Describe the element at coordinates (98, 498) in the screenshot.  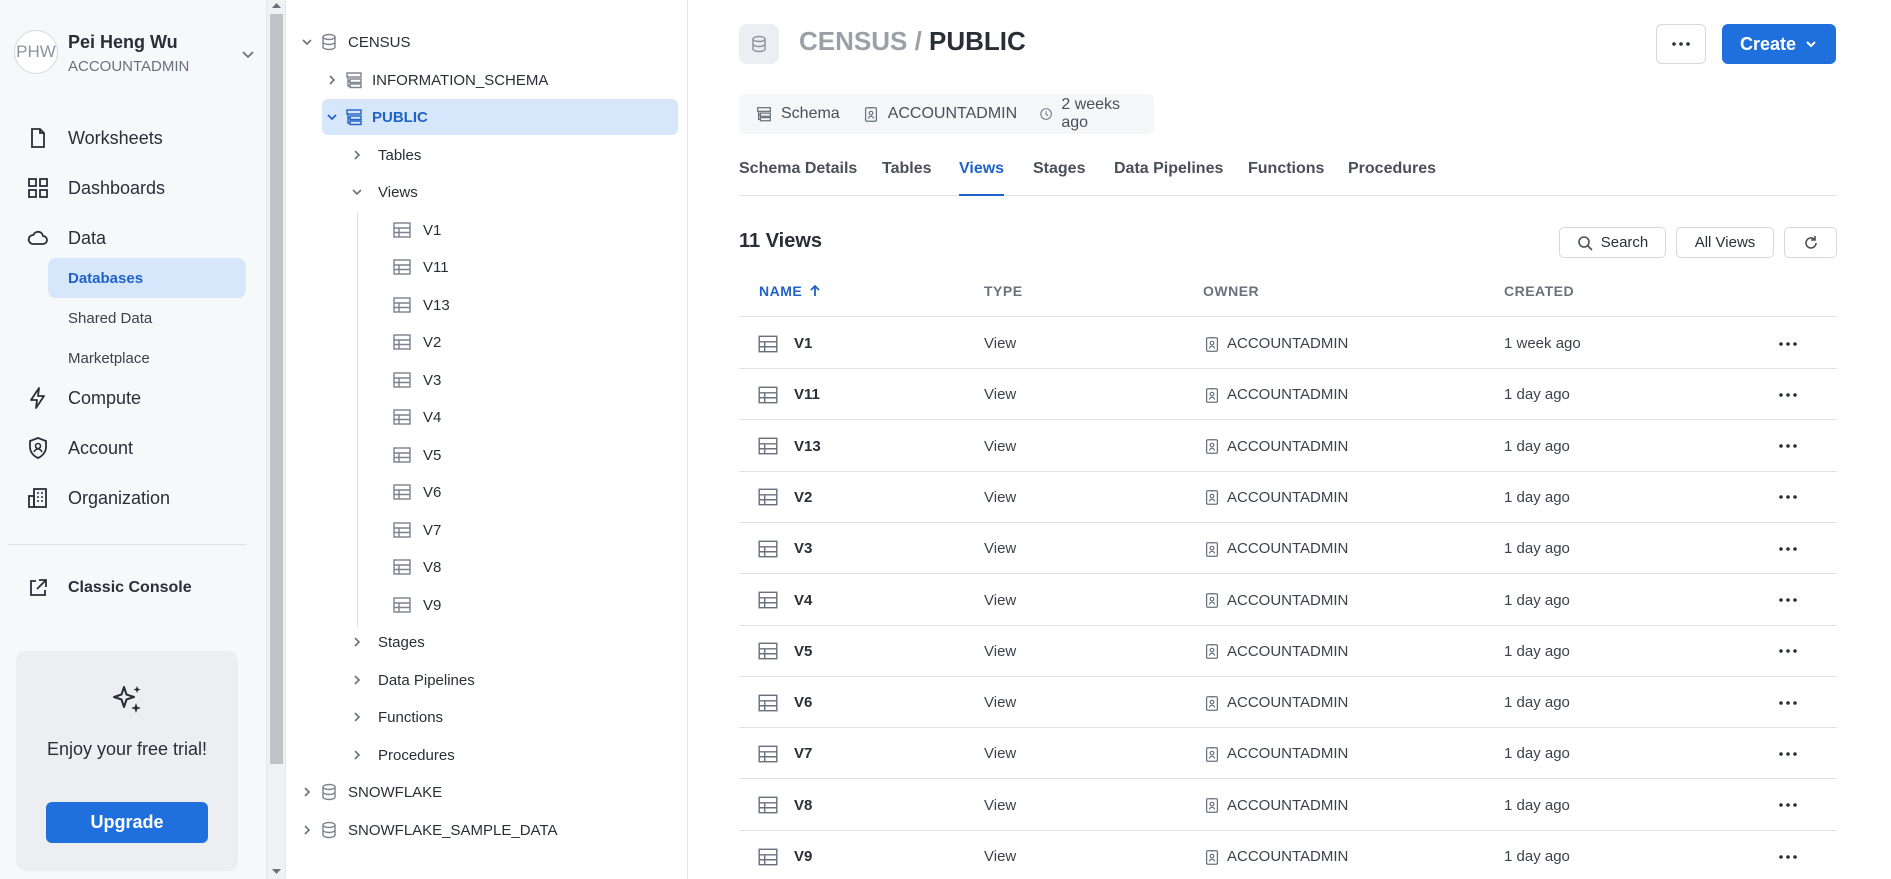
I see `nav-organization: Organization` at that location.